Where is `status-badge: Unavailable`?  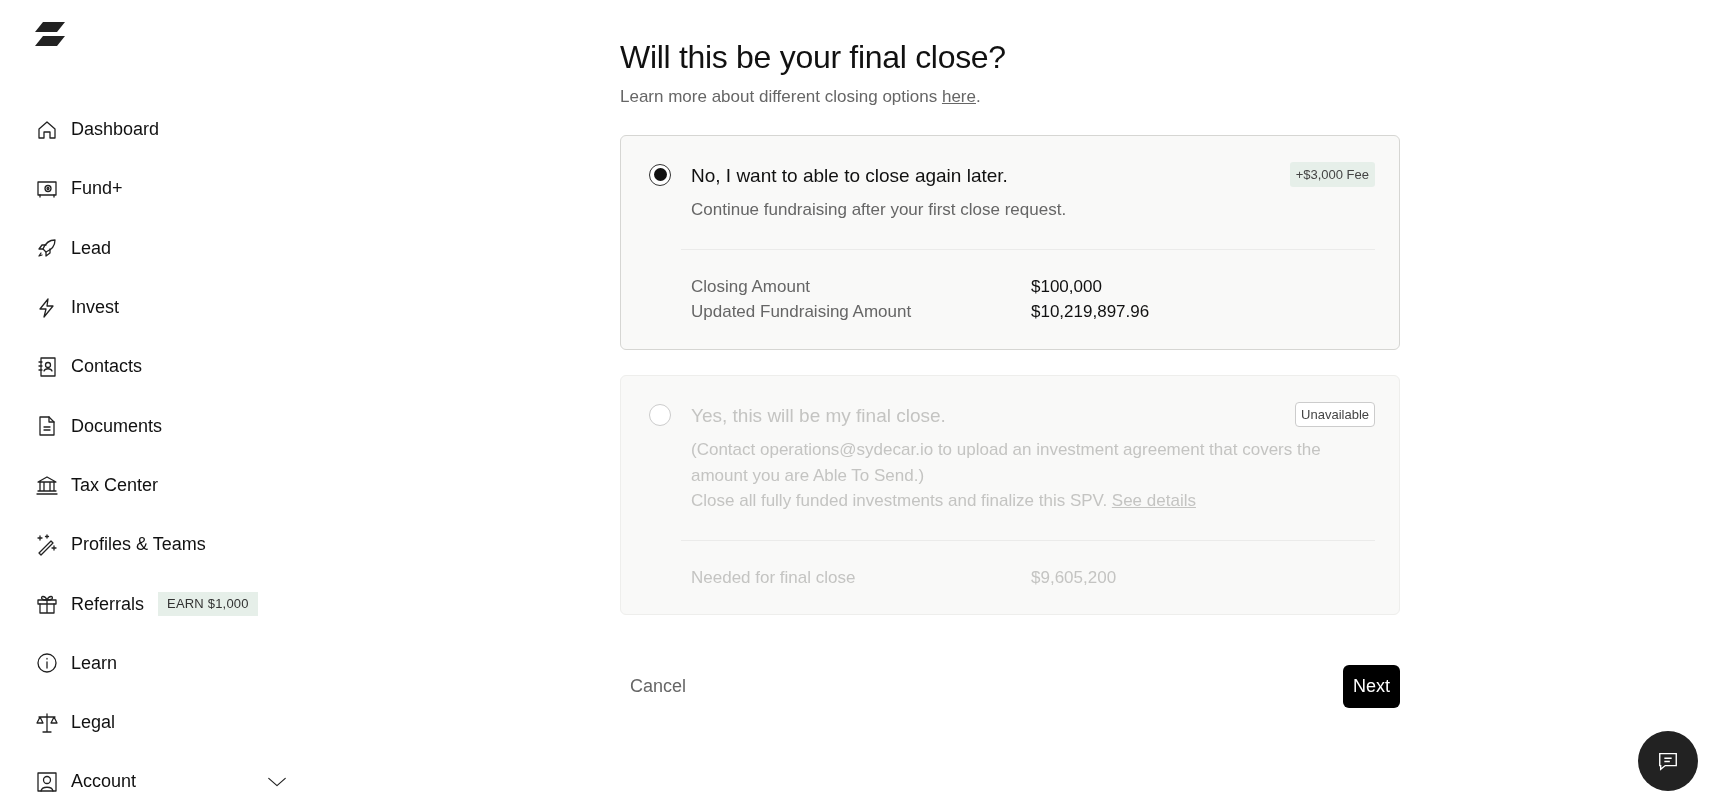 status-badge: Unavailable is located at coordinates (1335, 414).